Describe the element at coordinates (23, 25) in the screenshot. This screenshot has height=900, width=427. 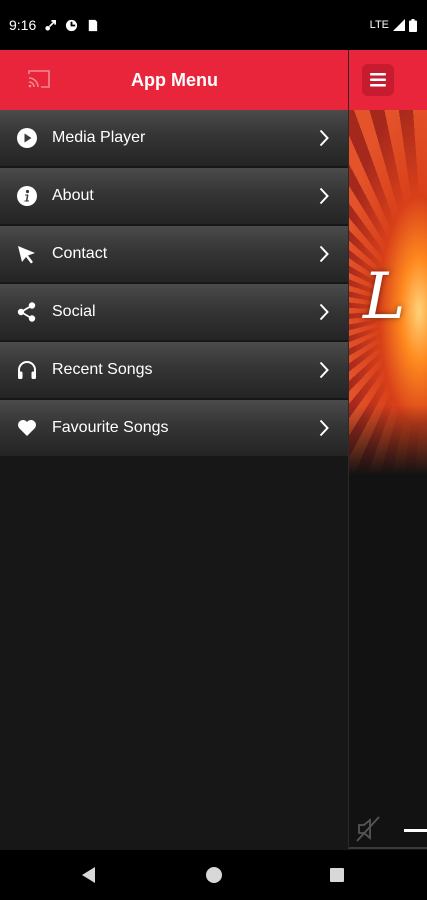
I see `status-time: 9:16` at that location.